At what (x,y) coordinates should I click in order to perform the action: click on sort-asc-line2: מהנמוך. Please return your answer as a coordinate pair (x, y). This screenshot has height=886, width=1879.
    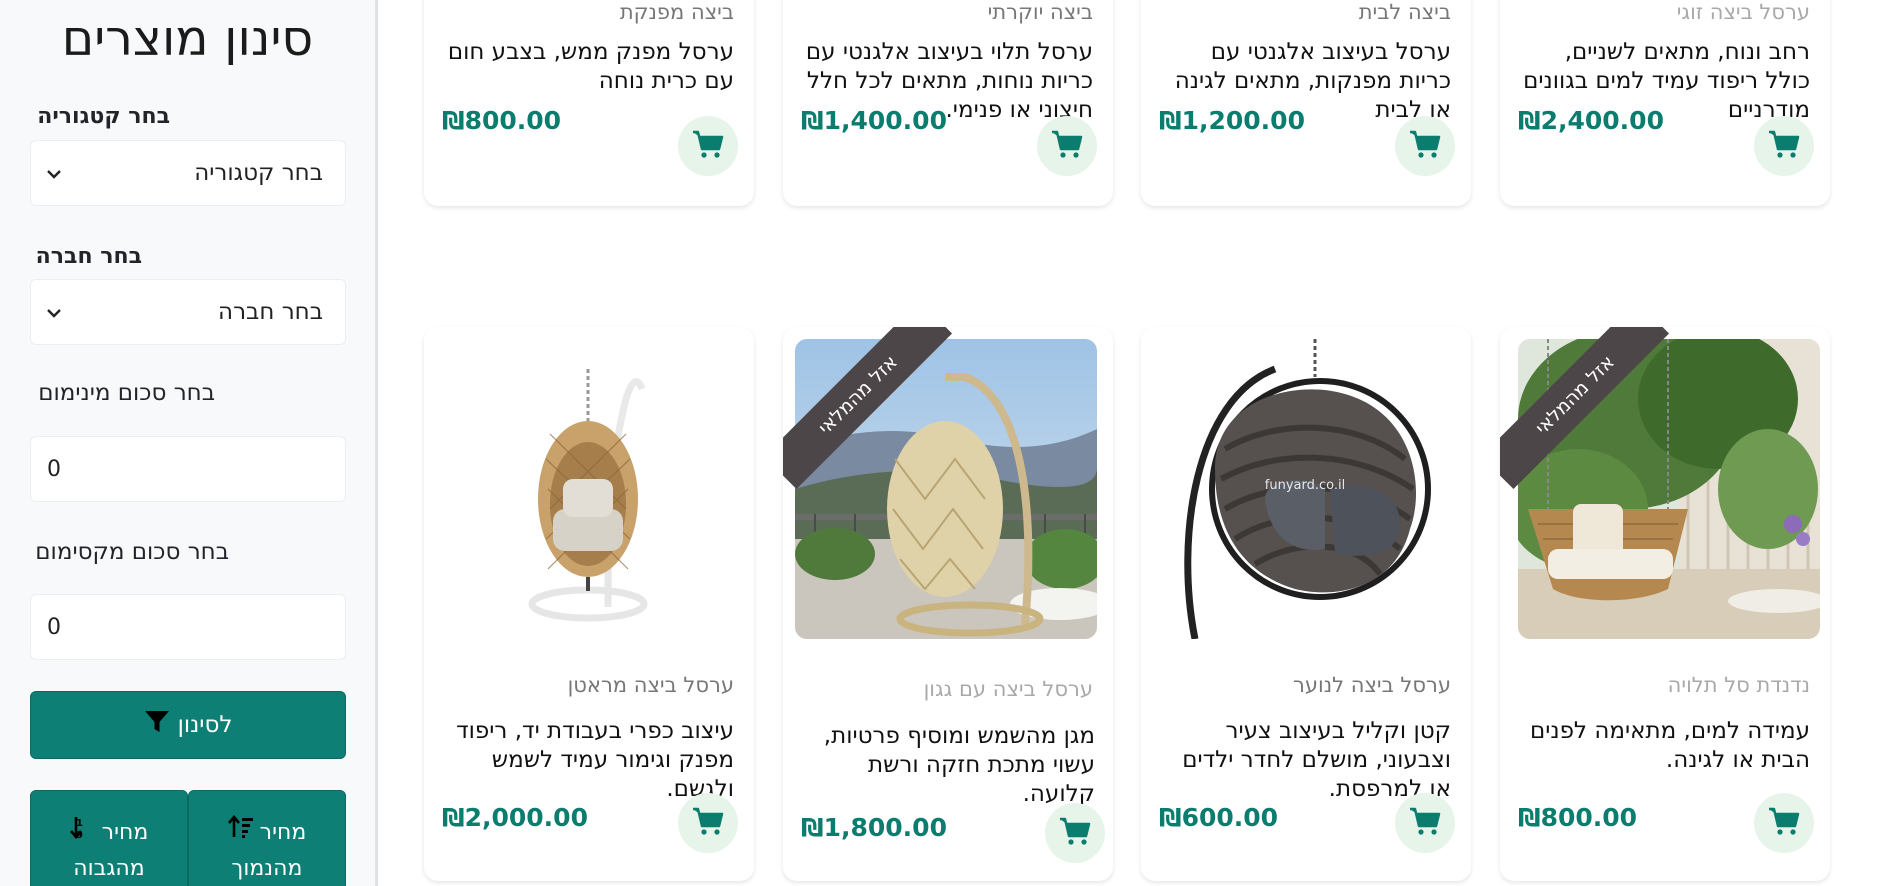
    Looking at the image, I should click on (267, 868).